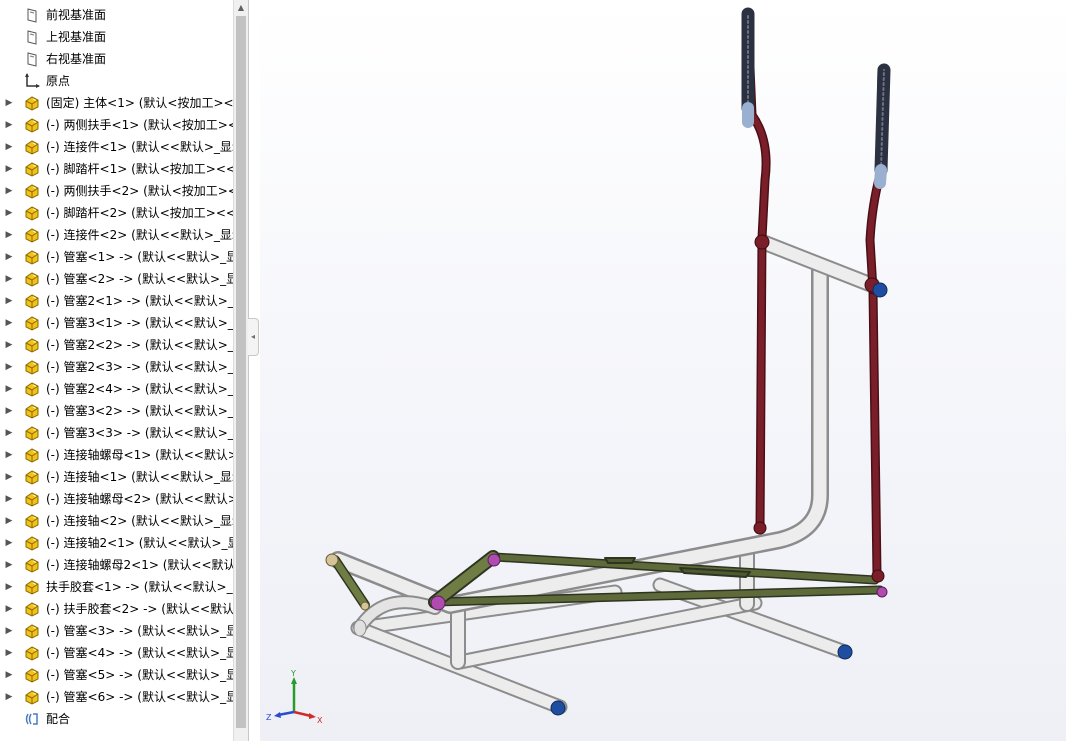  What do you see at coordinates (124, 279) in the screenshot?
I see `feature-tree-item: ▶ (-) 管塞<2> -> (默认<<默认>_显示` at bounding box center [124, 279].